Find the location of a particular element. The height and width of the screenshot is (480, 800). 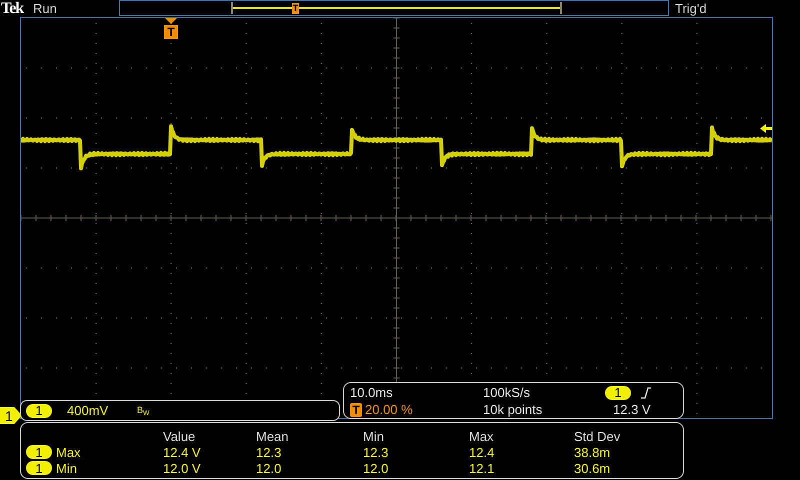

rising-edge-icon is located at coordinates (646, 392).